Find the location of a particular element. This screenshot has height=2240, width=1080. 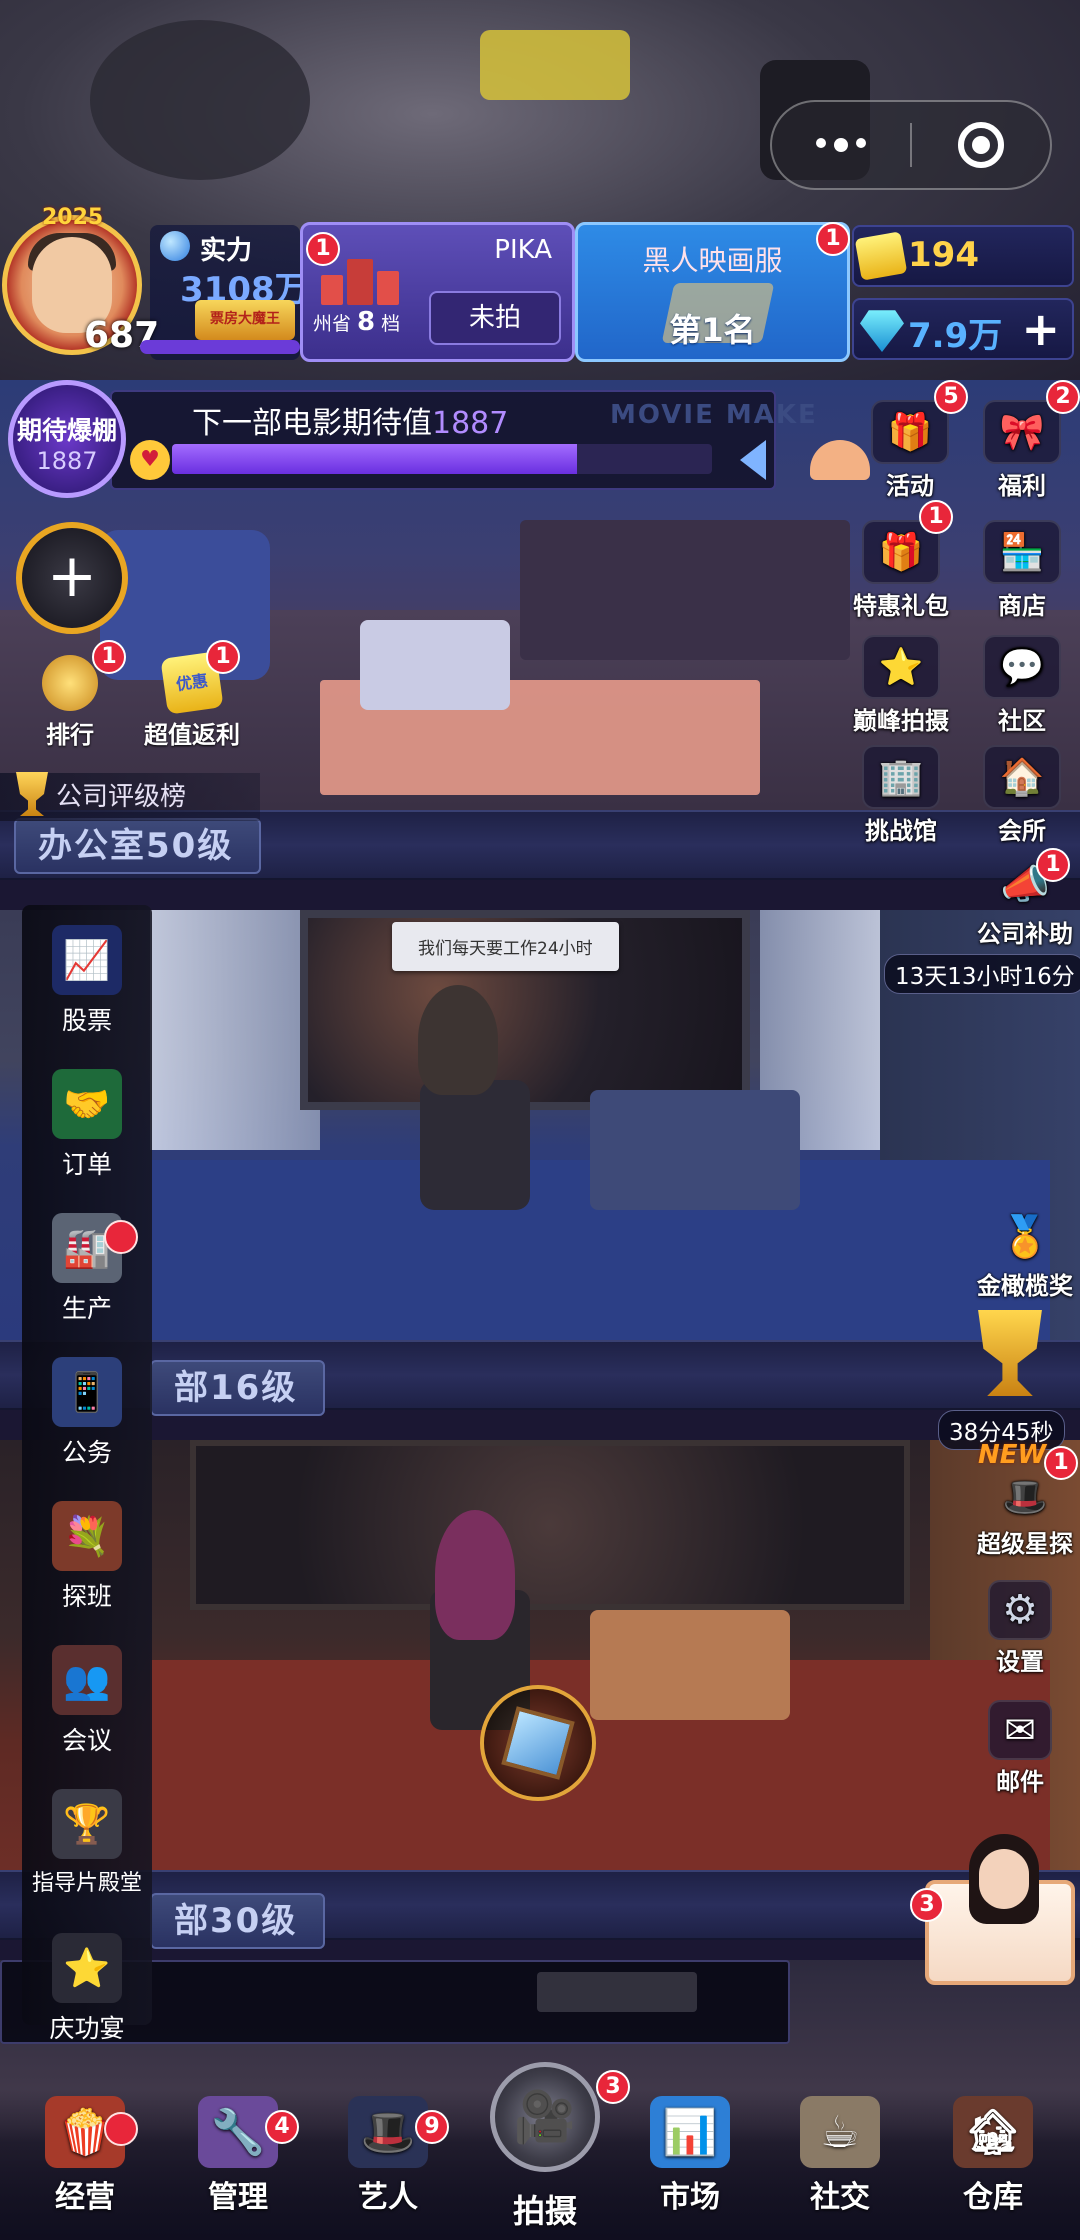

peak-shoot-button: ⭐ 巅峰拍摄 is located at coordinates (901, 685).